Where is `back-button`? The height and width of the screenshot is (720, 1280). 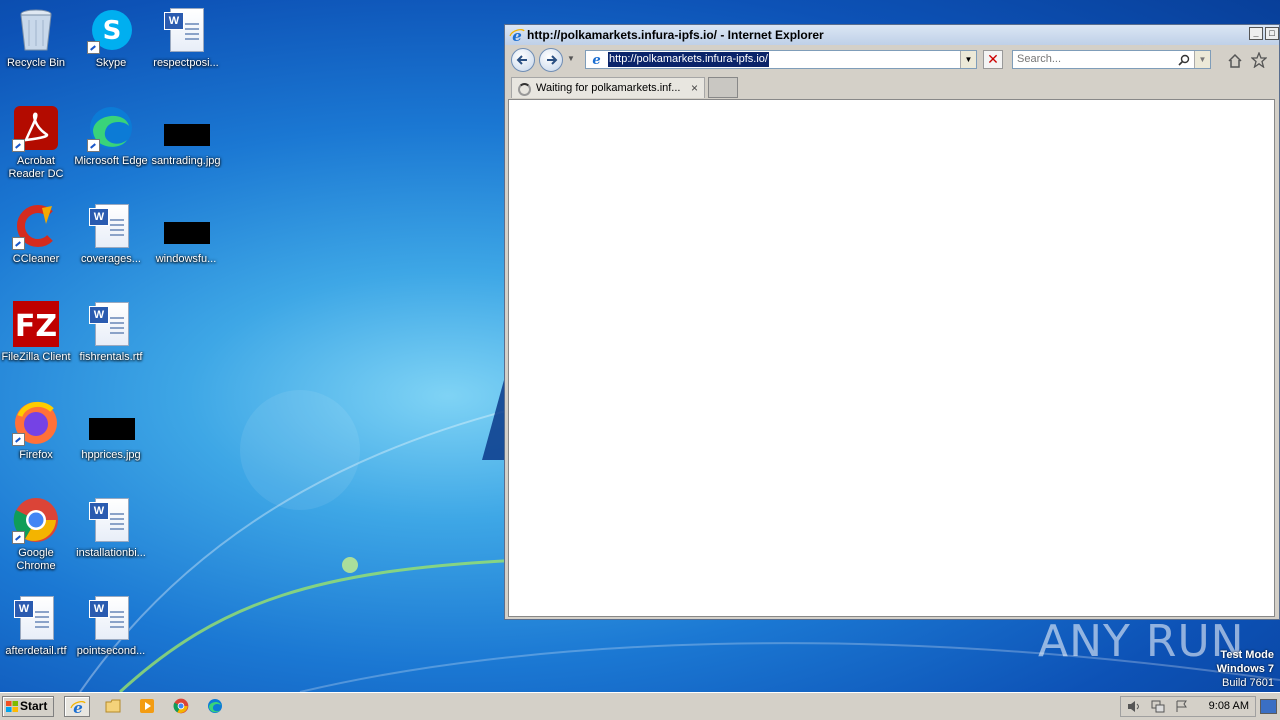
back-button is located at coordinates (523, 60).